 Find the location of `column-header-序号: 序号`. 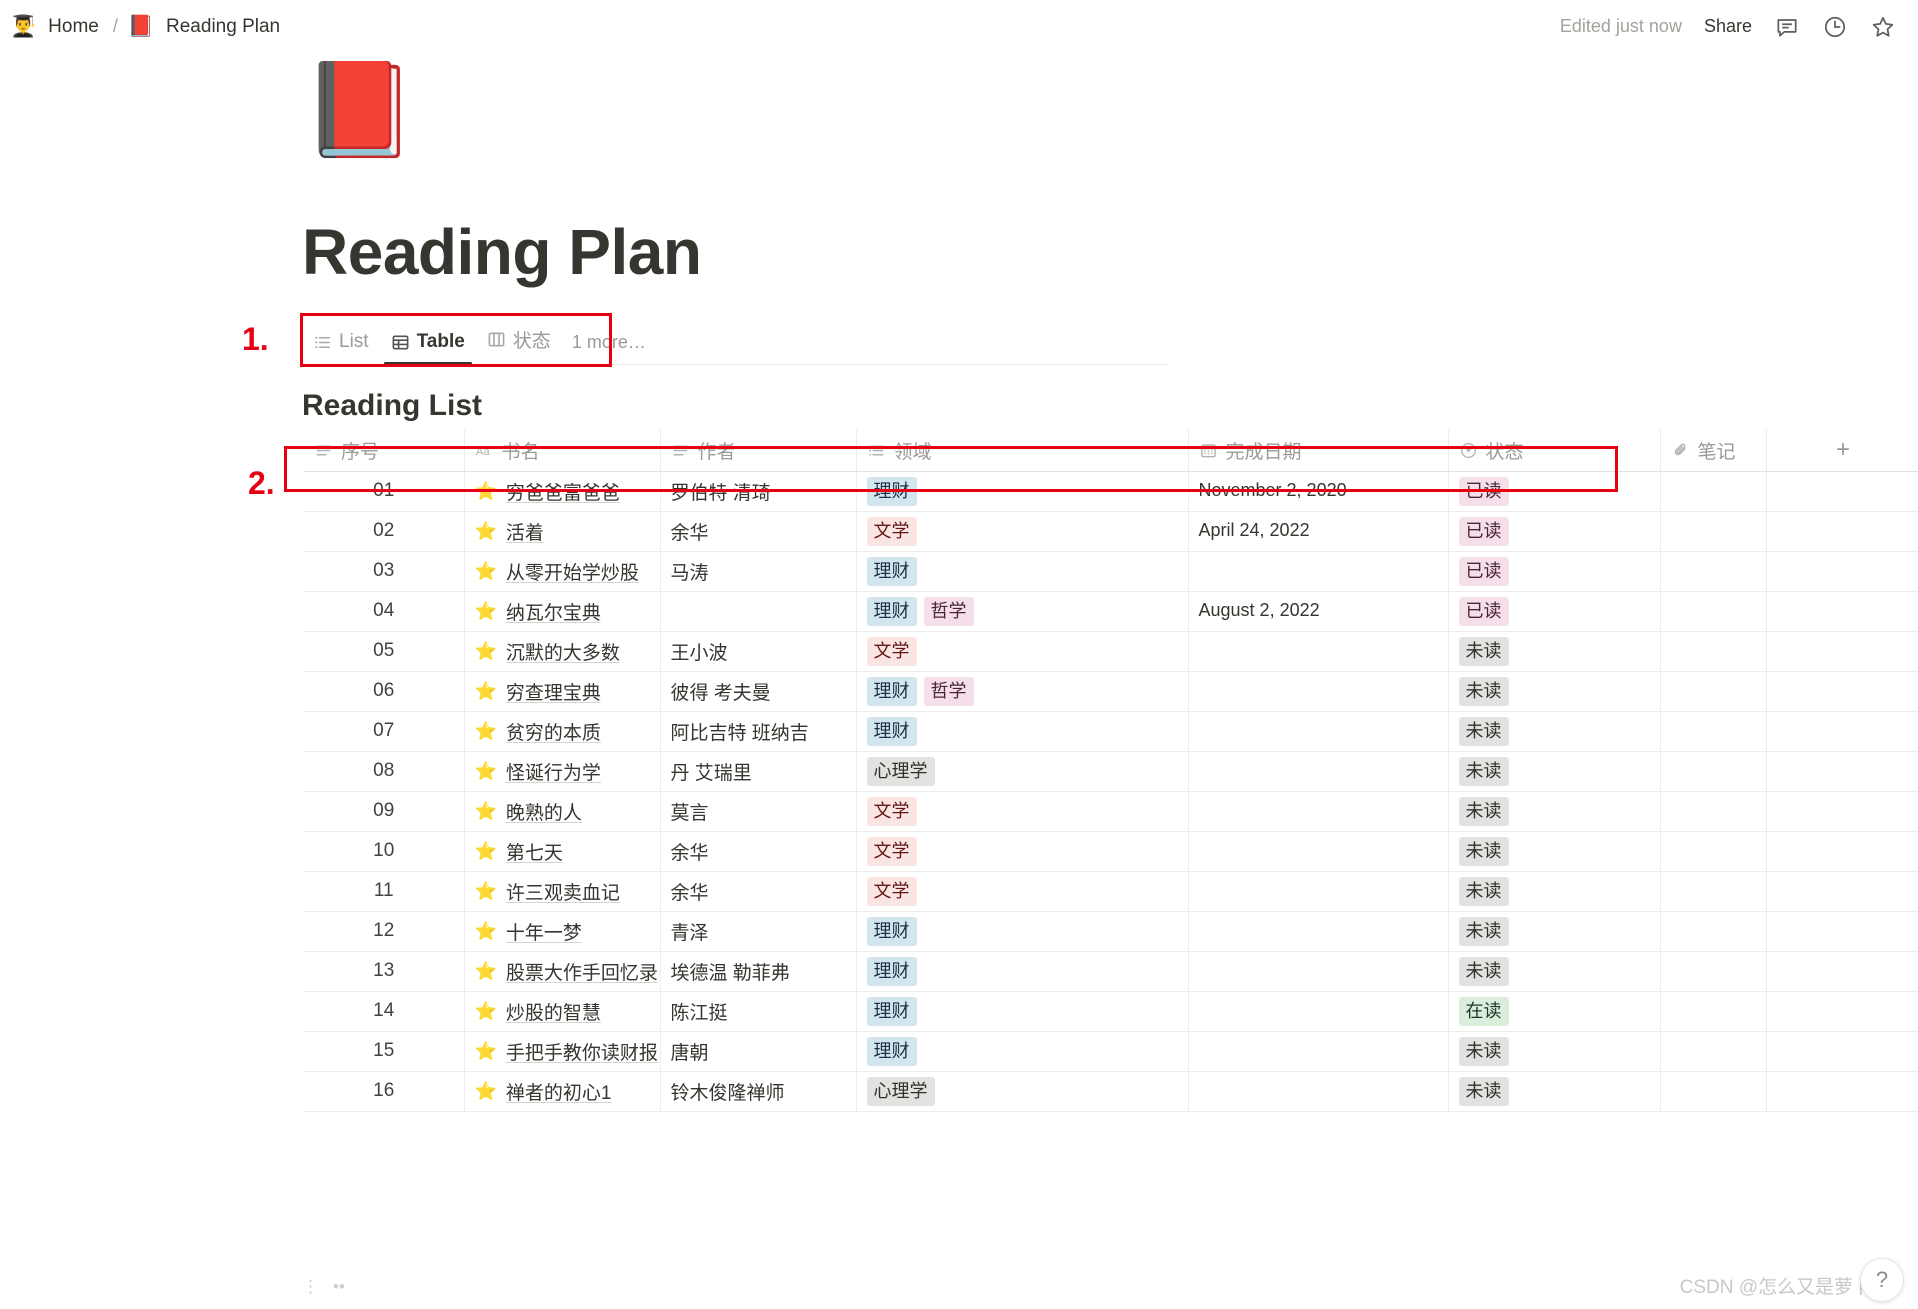

column-header-序号: 序号 is located at coordinates (384, 450).